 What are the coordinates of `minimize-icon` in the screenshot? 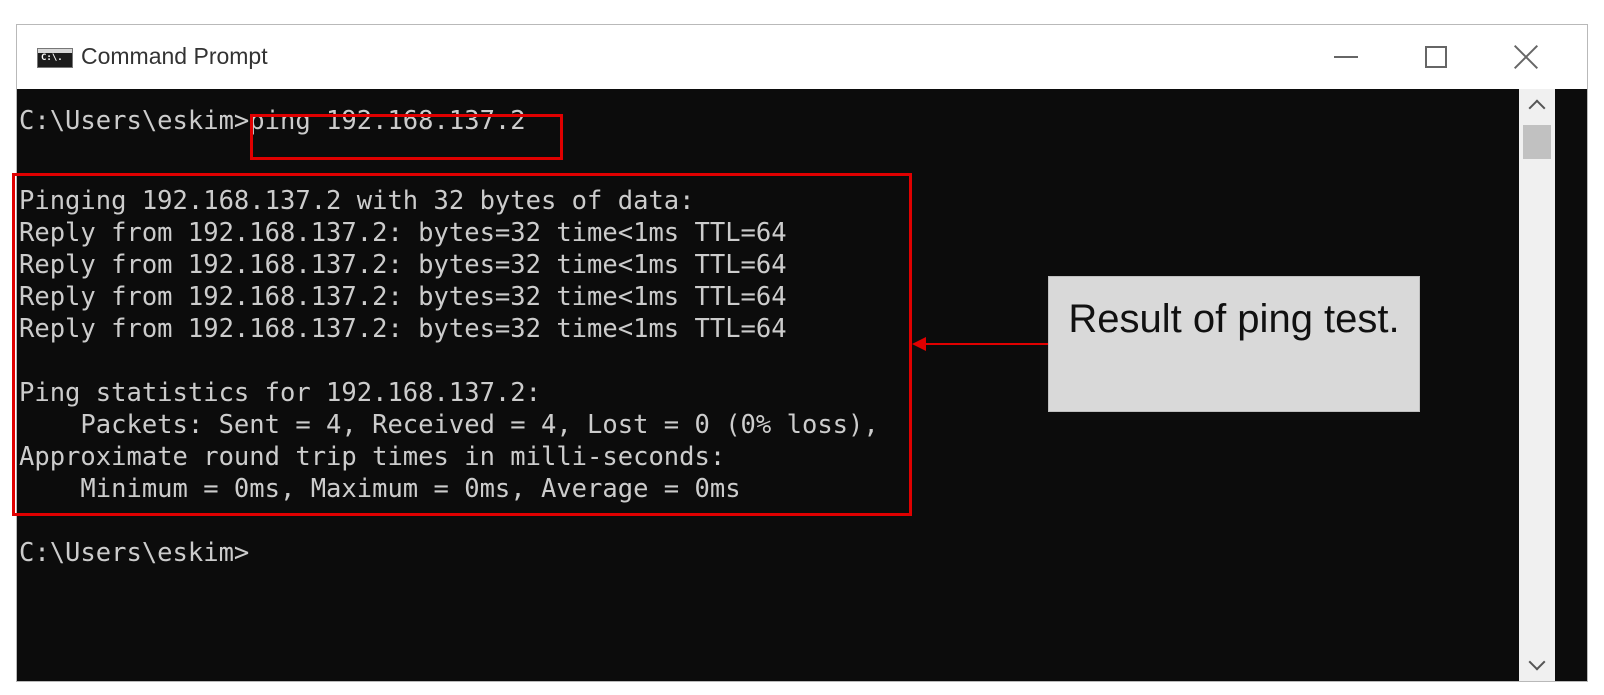 It's located at (1346, 57).